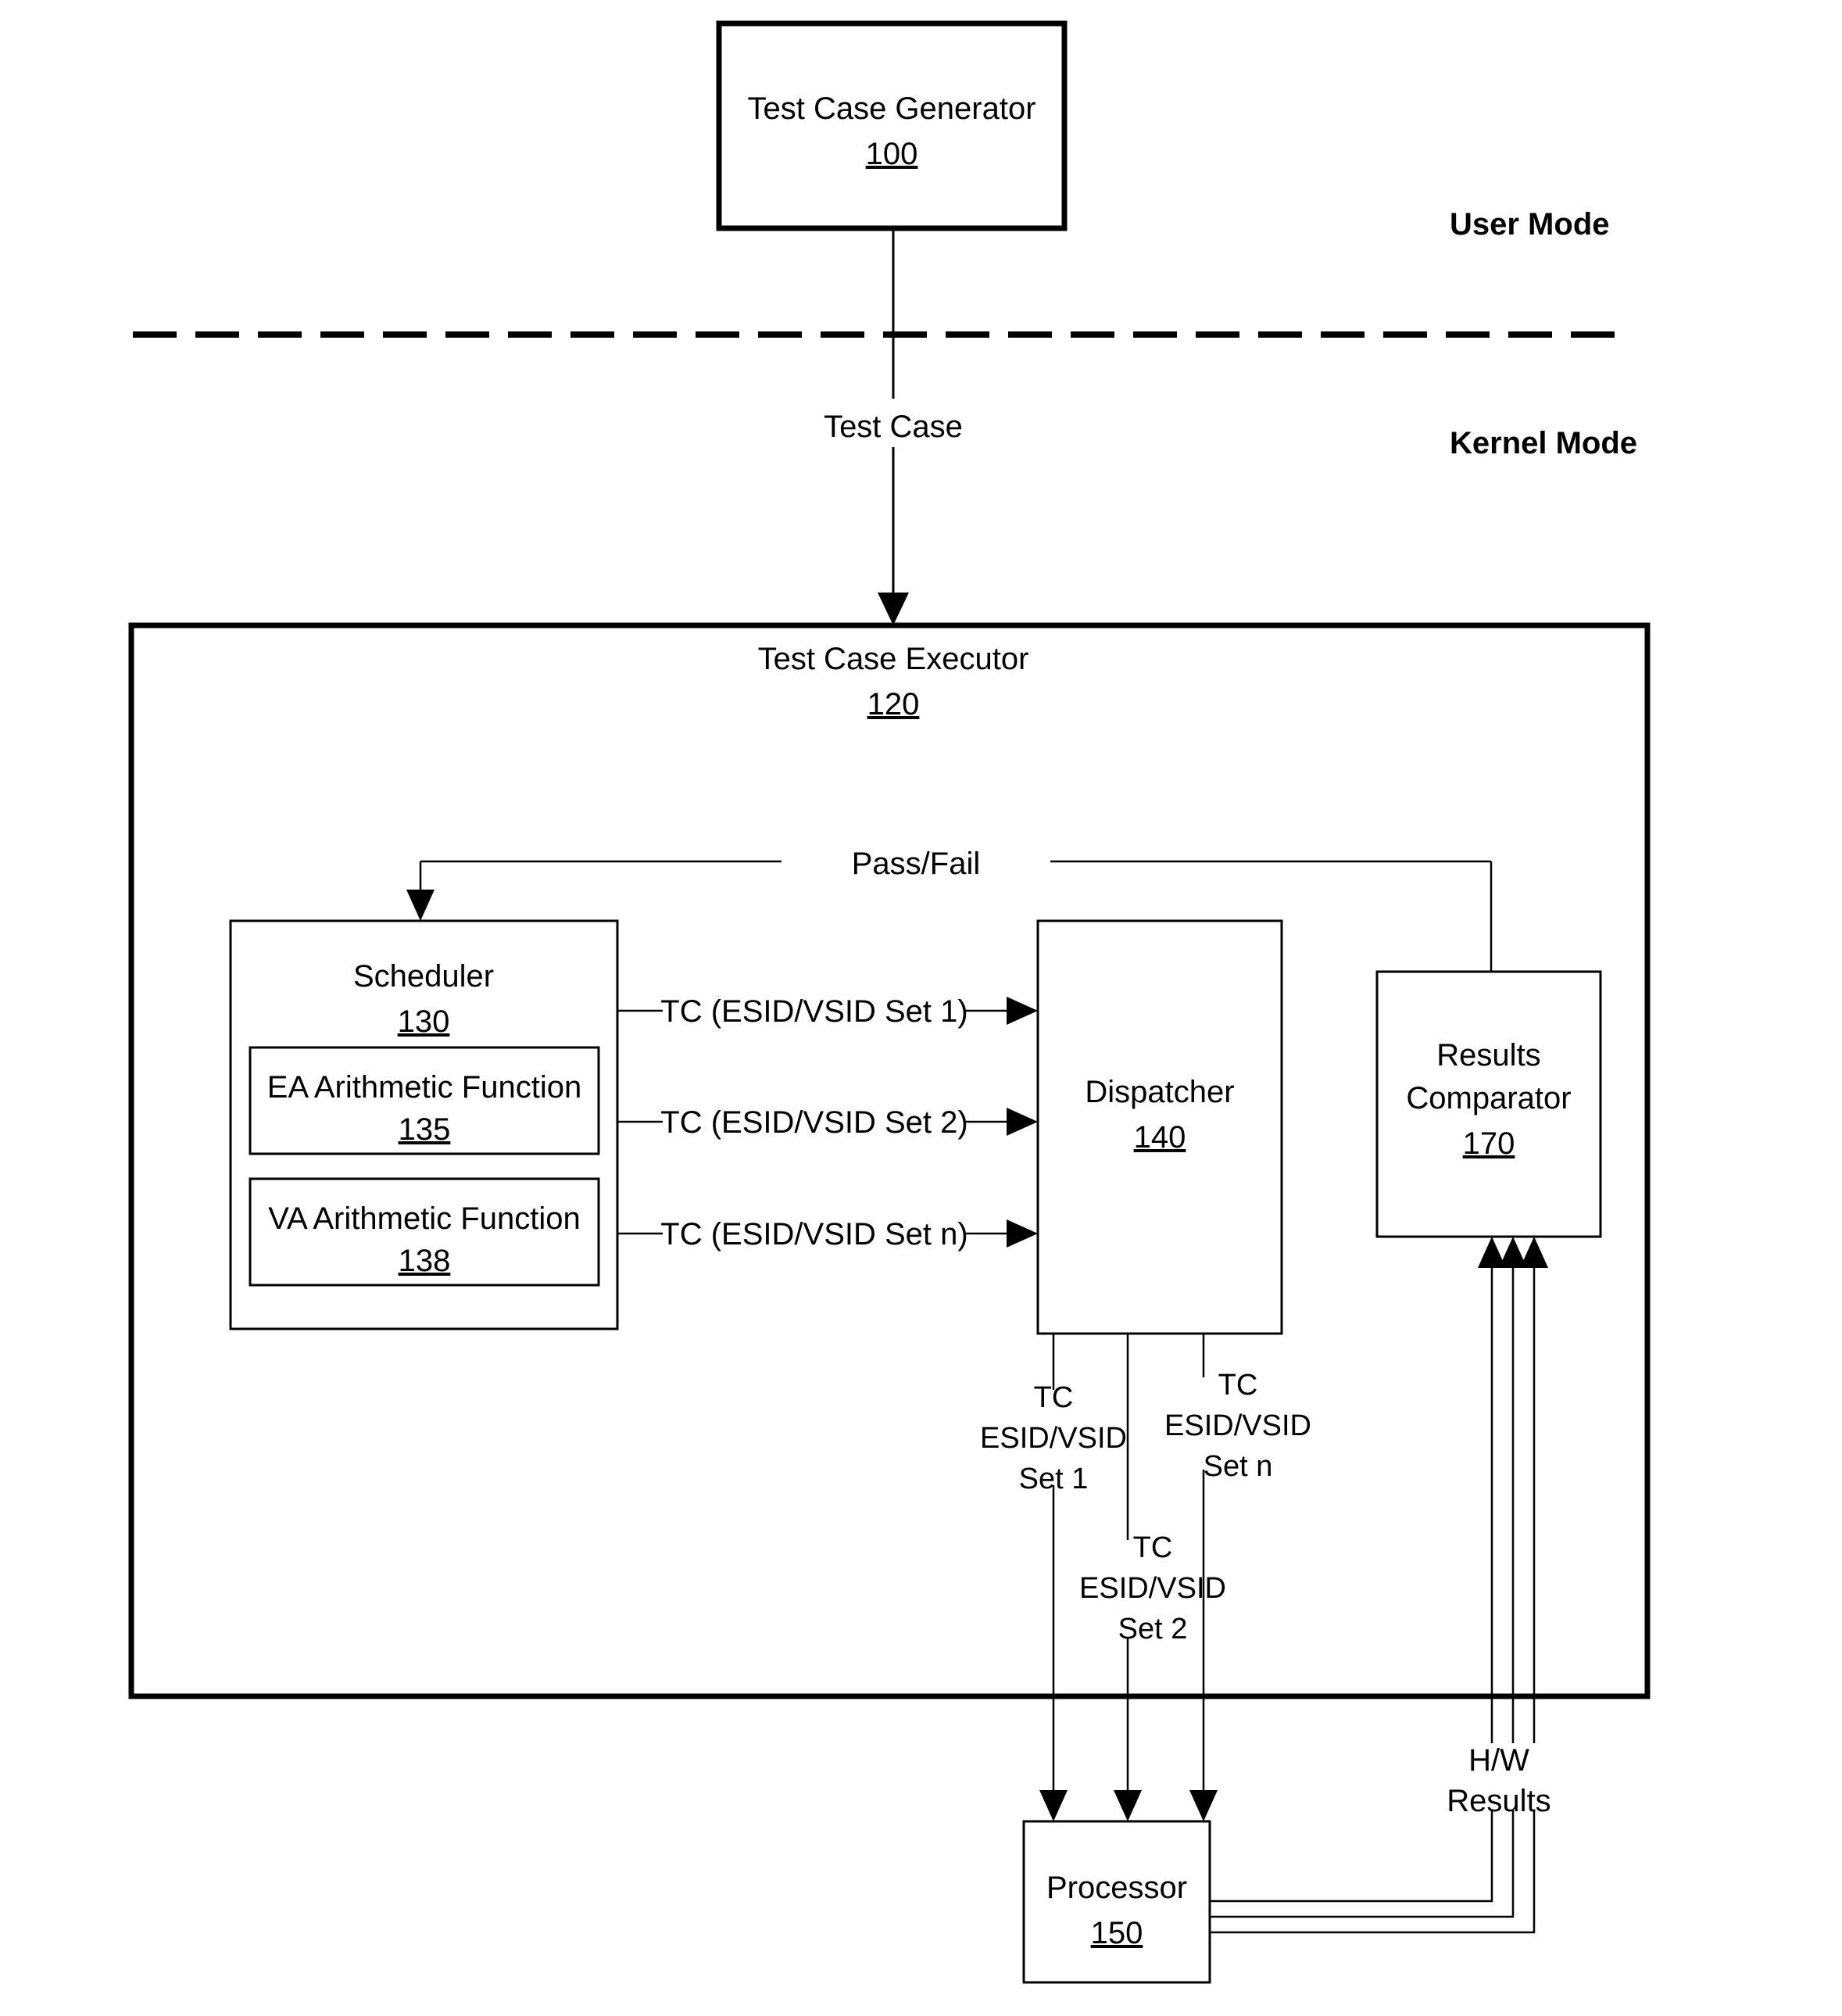 The height and width of the screenshot is (2016, 1842). I want to click on results-comparator-label-line2: Comparator, so click(1488, 1098).